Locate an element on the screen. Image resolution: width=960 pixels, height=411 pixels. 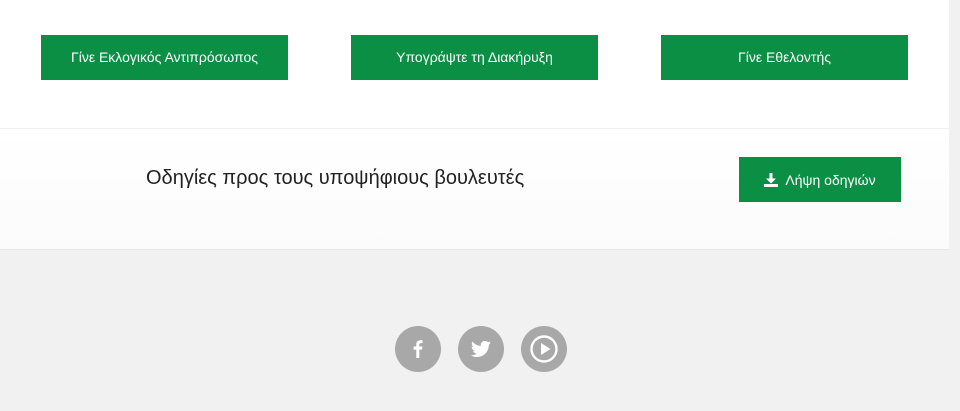
become-volunteer-button: Γίνε Εθελοντής is located at coordinates (784, 57).